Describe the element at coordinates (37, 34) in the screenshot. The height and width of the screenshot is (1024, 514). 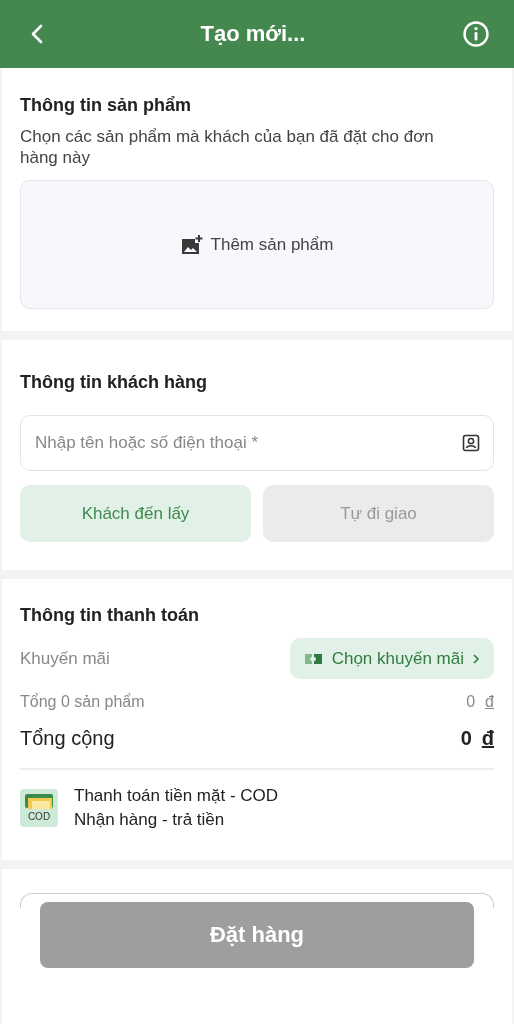
I see `back-button` at that location.